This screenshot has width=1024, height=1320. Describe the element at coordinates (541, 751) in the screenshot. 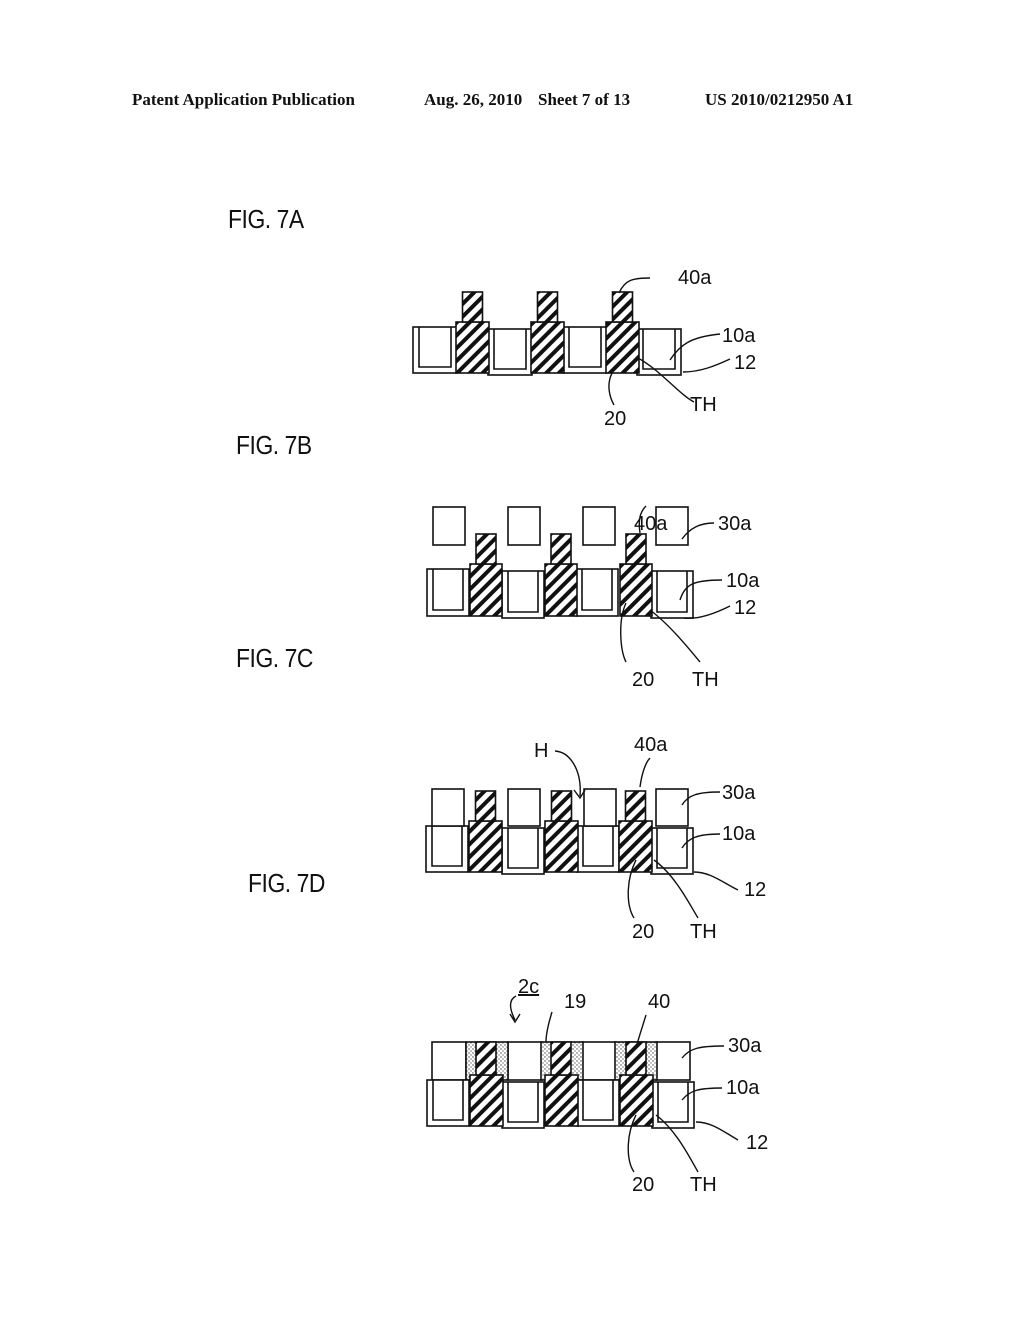

I see `ref-h: H` at that location.